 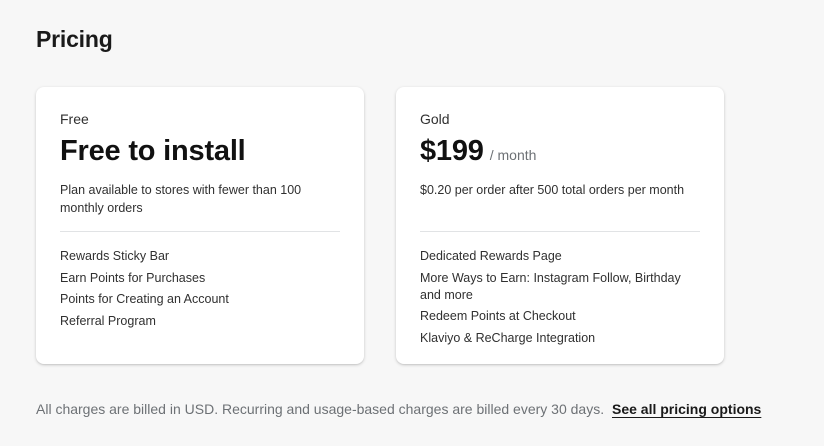 What do you see at coordinates (74, 119) in the screenshot?
I see `plan-name: Free` at bounding box center [74, 119].